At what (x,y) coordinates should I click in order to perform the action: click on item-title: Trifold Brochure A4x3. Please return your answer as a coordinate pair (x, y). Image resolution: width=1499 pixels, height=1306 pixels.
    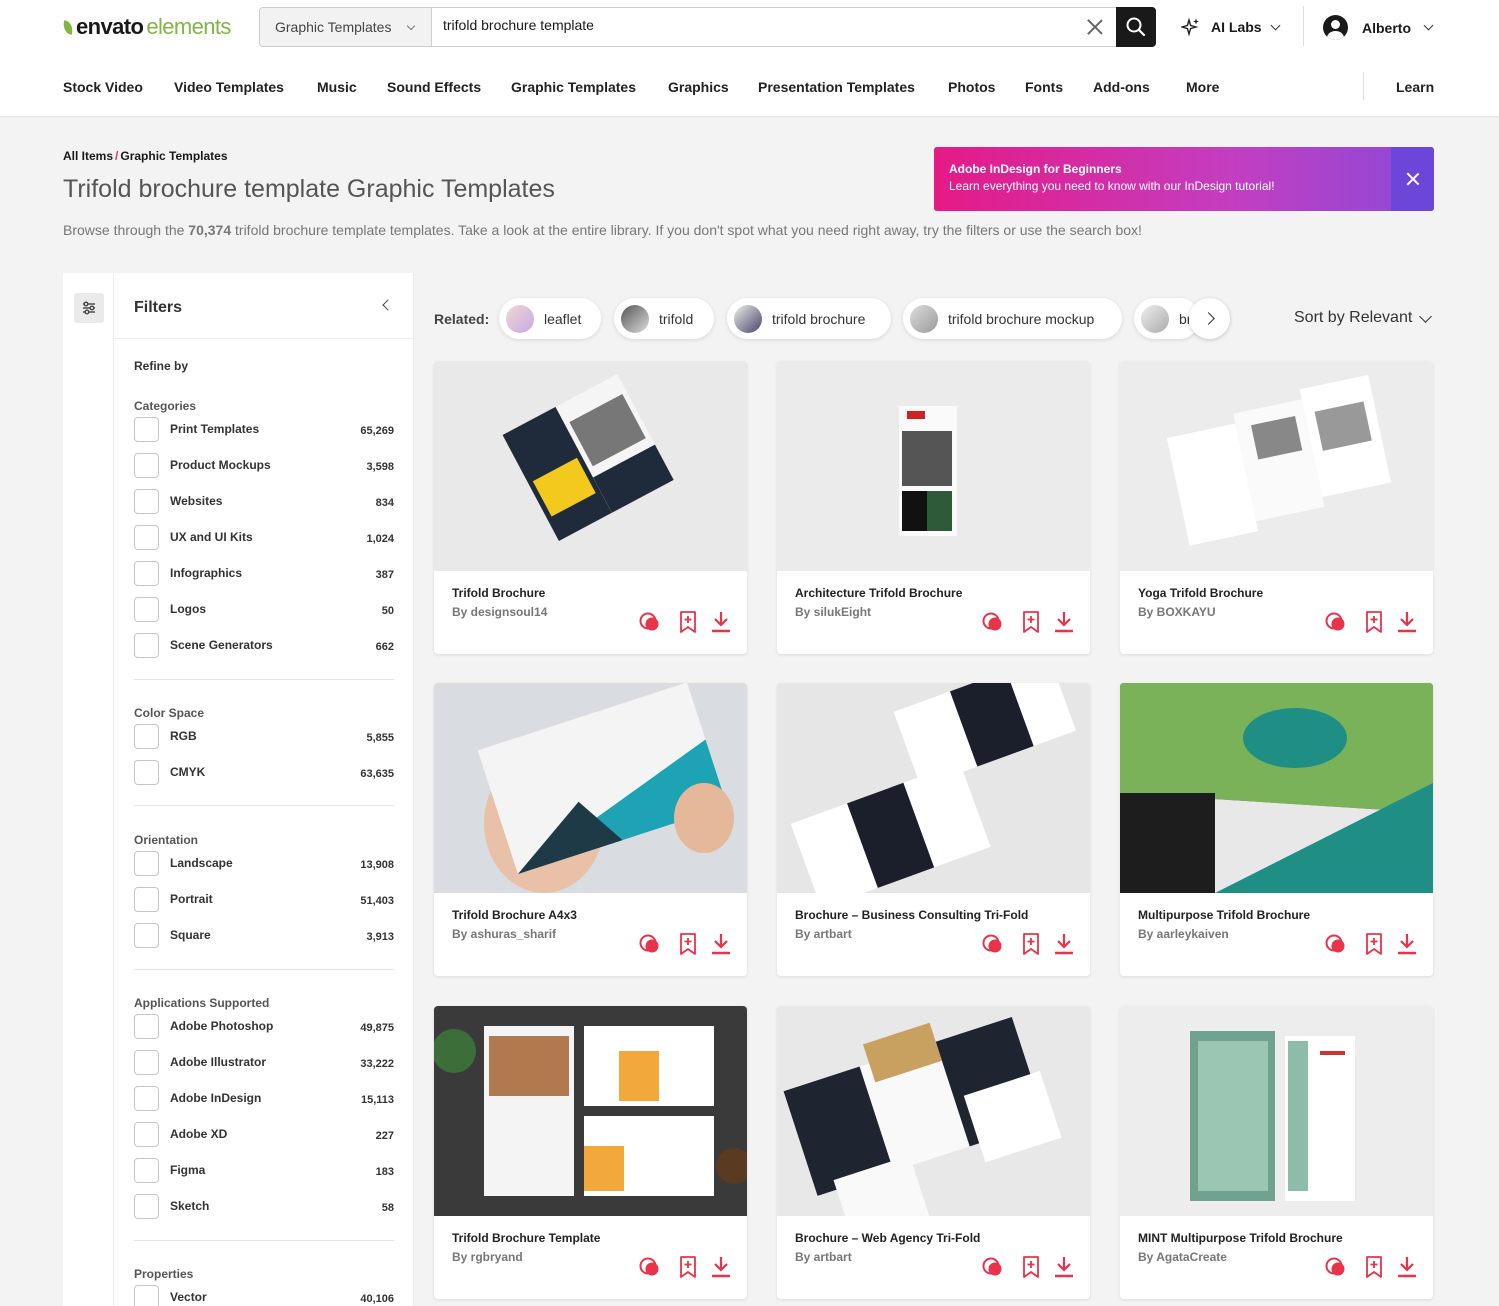
    Looking at the image, I should click on (514, 915).